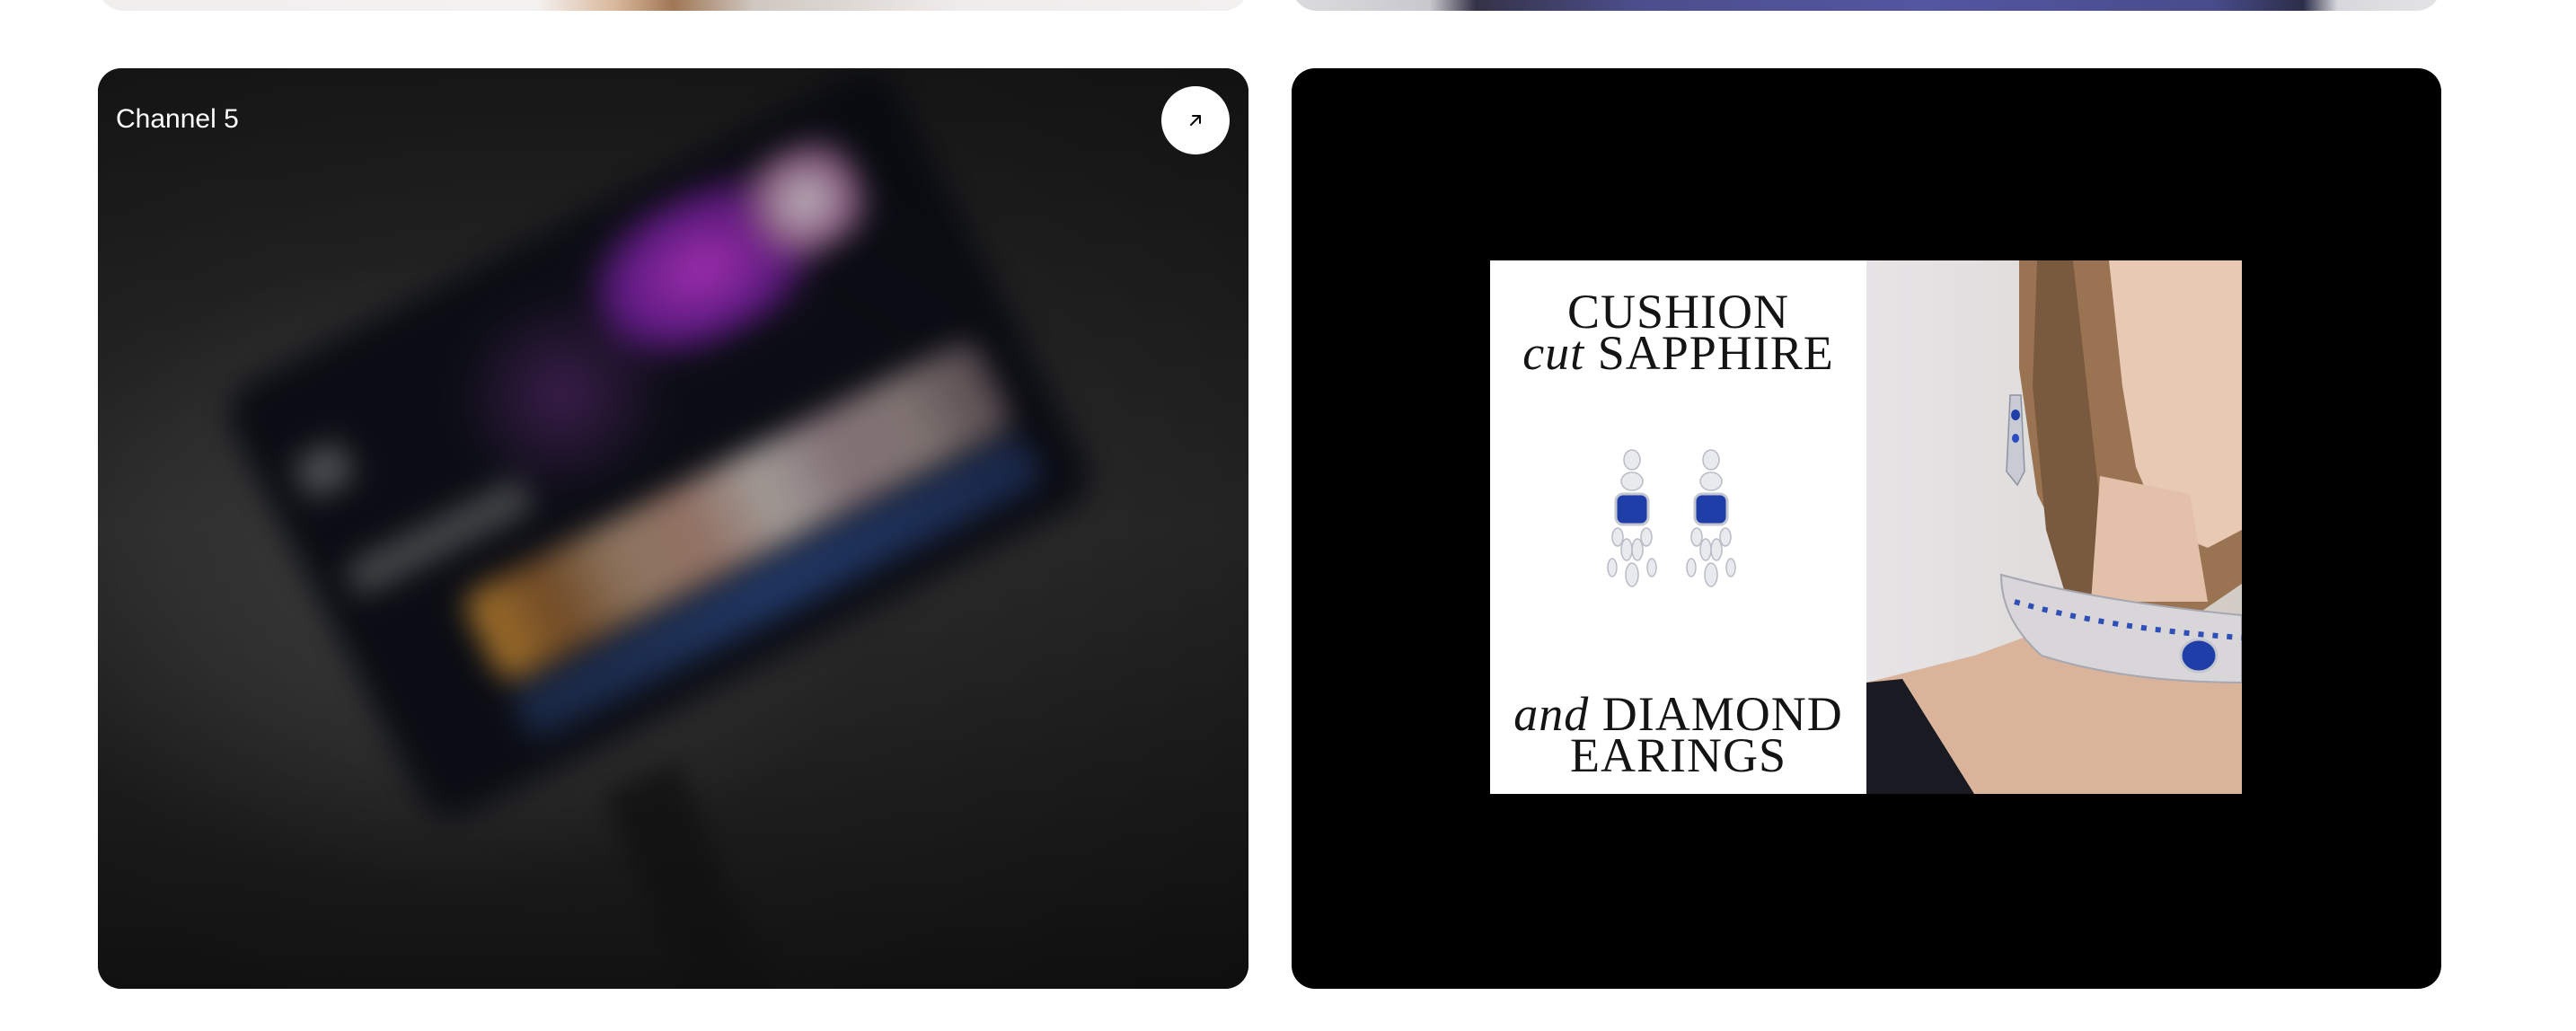 The width and height of the screenshot is (2576, 1031). I want to click on ad-headline-line-4: EARINGS, so click(1677, 755).